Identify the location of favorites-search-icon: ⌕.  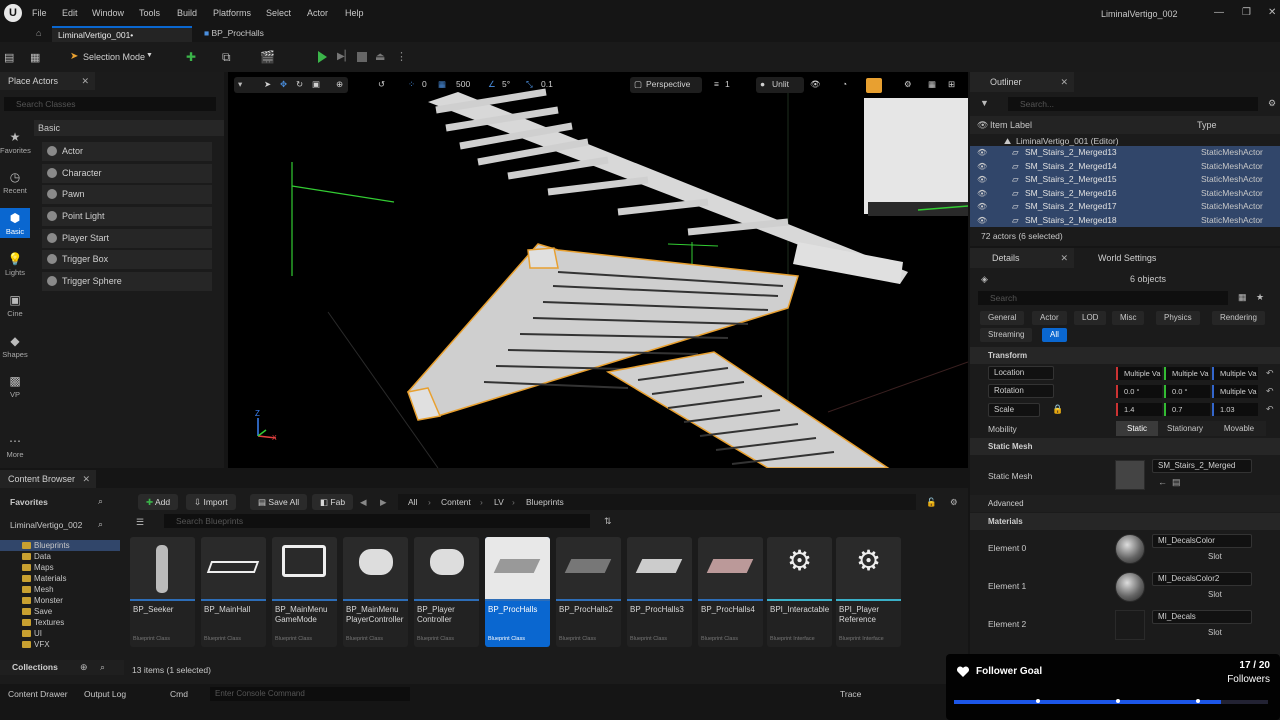
(100, 501).